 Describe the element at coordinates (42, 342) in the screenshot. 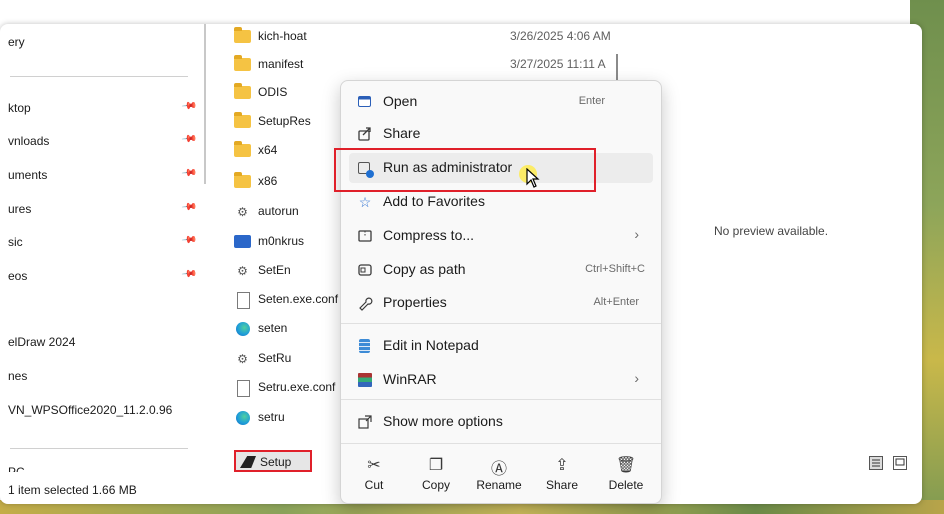

I see `nav-item-label: elDraw 2024` at that location.